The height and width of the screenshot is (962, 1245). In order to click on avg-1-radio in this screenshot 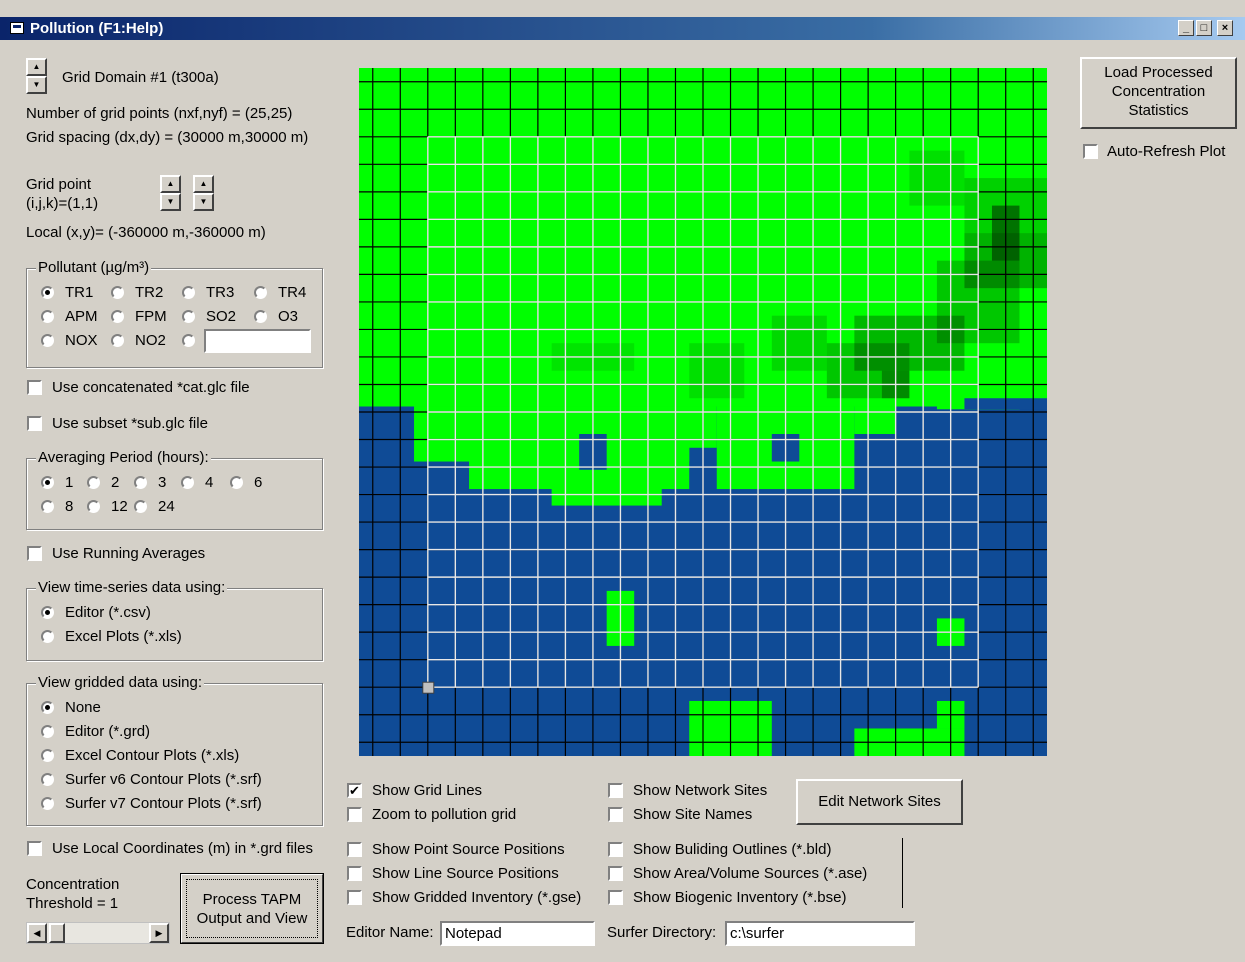, I will do `click(47, 482)`.